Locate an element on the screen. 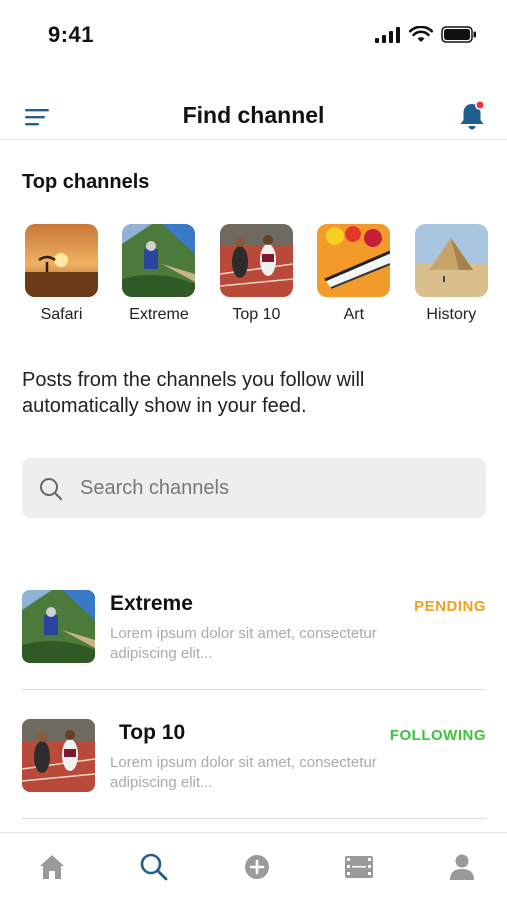 This screenshot has width=507, height=900. battery-icon is located at coordinates (458, 34).